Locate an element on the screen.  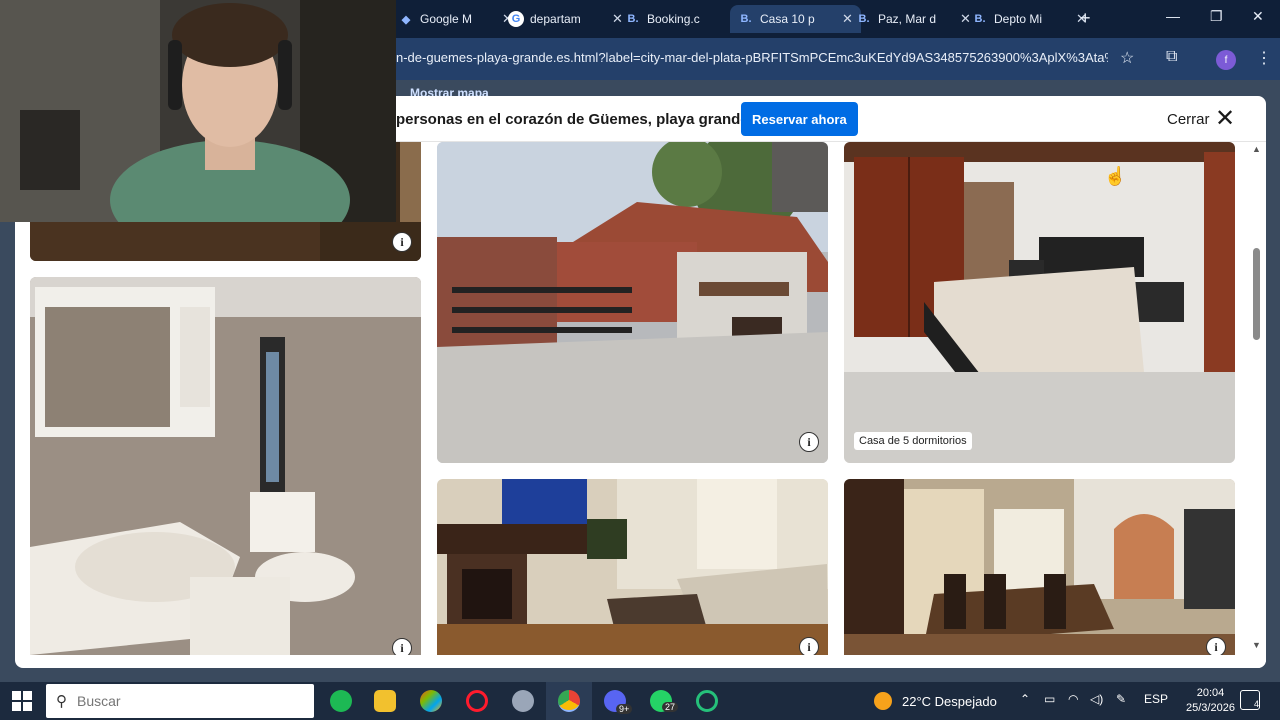
new-tab-icon: + is located at coordinates (1085, 18).